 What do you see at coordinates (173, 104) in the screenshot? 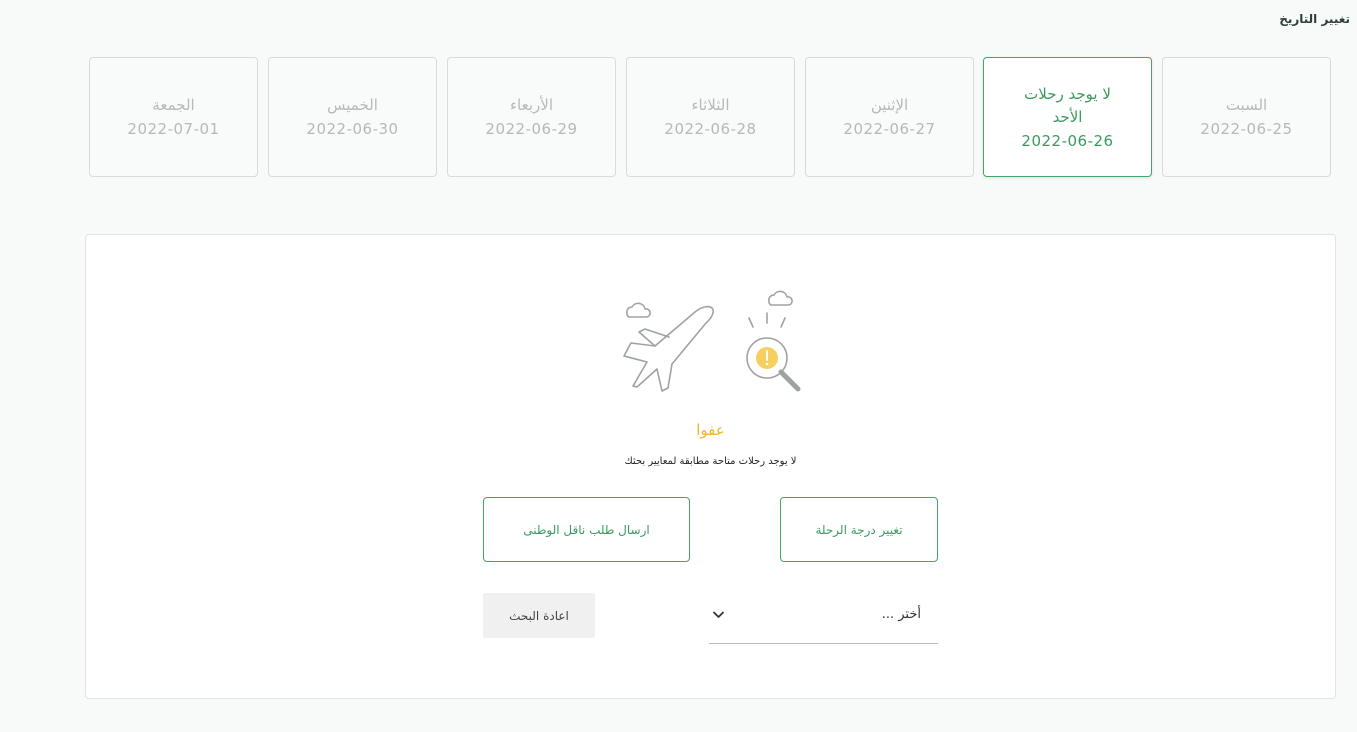
I see `day-name: الجمعة` at bounding box center [173, 104].